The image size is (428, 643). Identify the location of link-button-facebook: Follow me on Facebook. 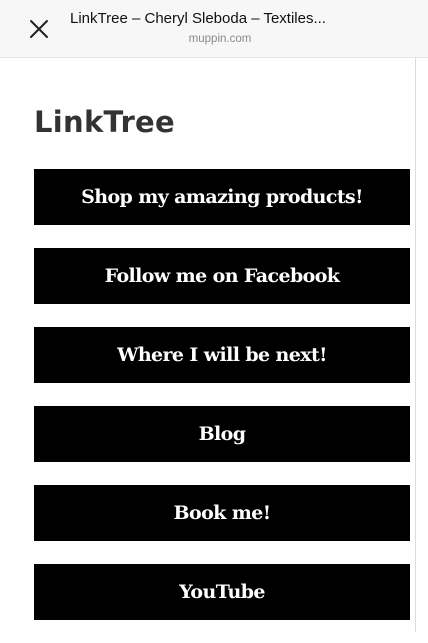
(222, 276).